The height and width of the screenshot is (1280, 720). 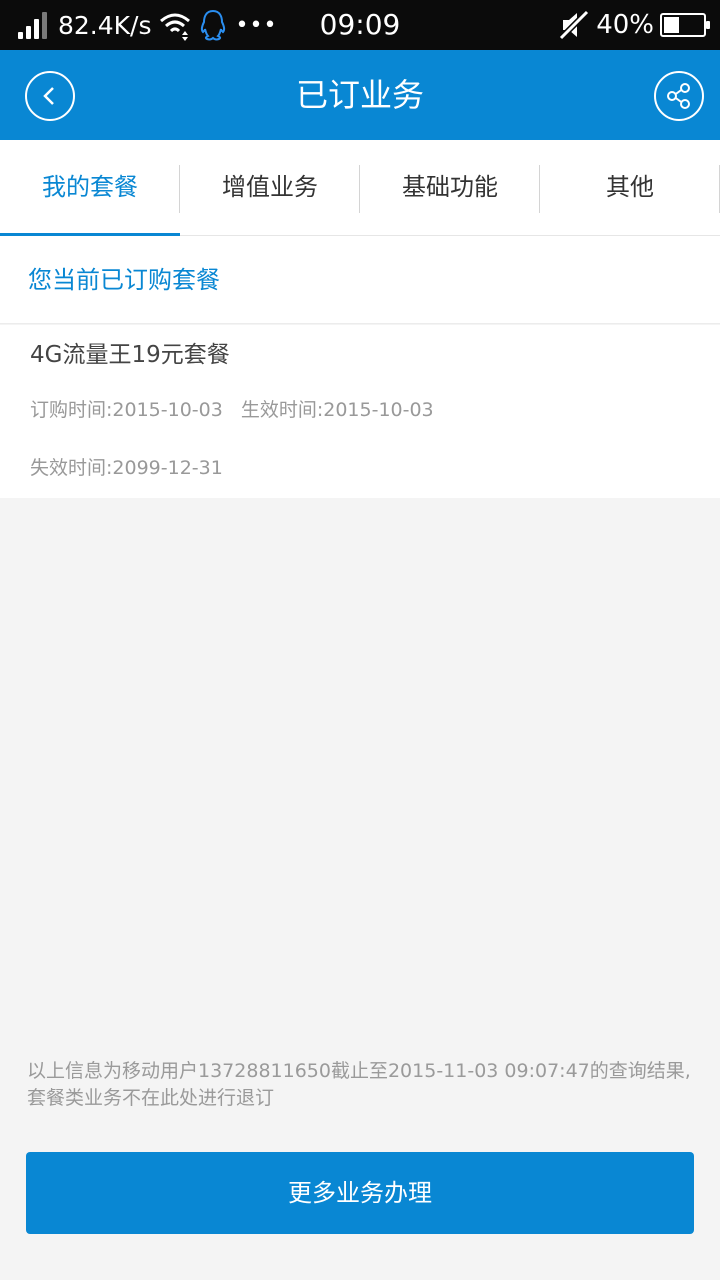 I want to click on share-icon, so click(x=678, y=96).